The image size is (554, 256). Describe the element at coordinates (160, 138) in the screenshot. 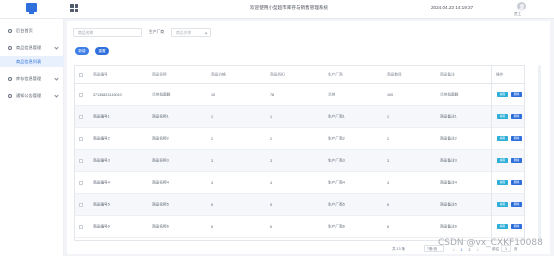

I see `cell-name: 商品名称2` at that location.